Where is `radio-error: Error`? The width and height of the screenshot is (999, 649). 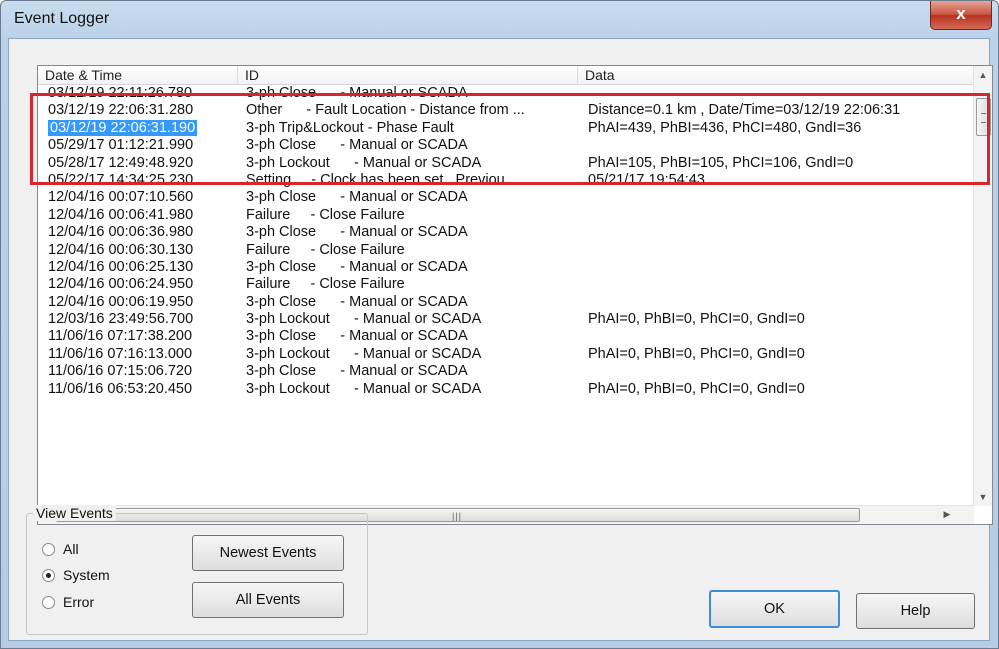 radio-error: Error is located at coordinates (68, 602).